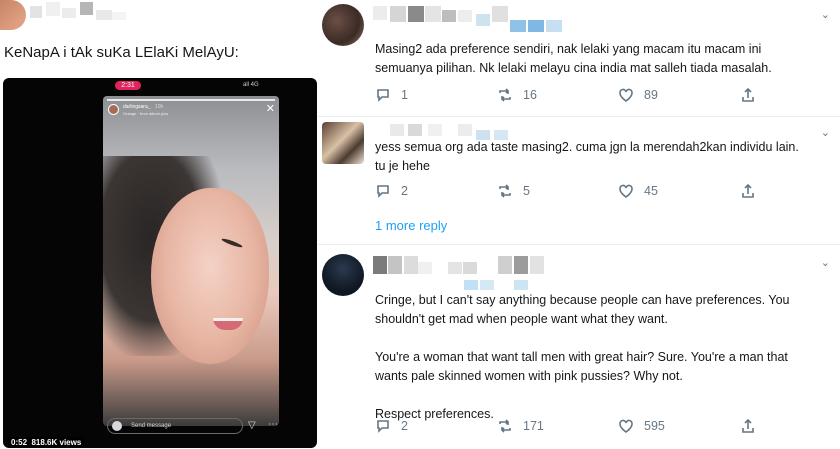  What do you see at coordinates (151, 426) in the screenshot?
I see `send-message-placeholder: Send message` at bounding box center [151, 426].